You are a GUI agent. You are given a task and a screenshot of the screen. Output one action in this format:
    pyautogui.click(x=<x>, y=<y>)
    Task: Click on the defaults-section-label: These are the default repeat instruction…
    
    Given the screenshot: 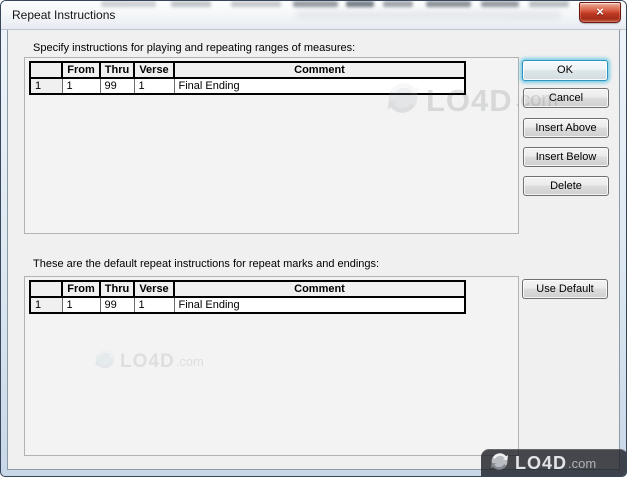 What is the action you would take?
    pyautogui.click(x=206, y=264)
    